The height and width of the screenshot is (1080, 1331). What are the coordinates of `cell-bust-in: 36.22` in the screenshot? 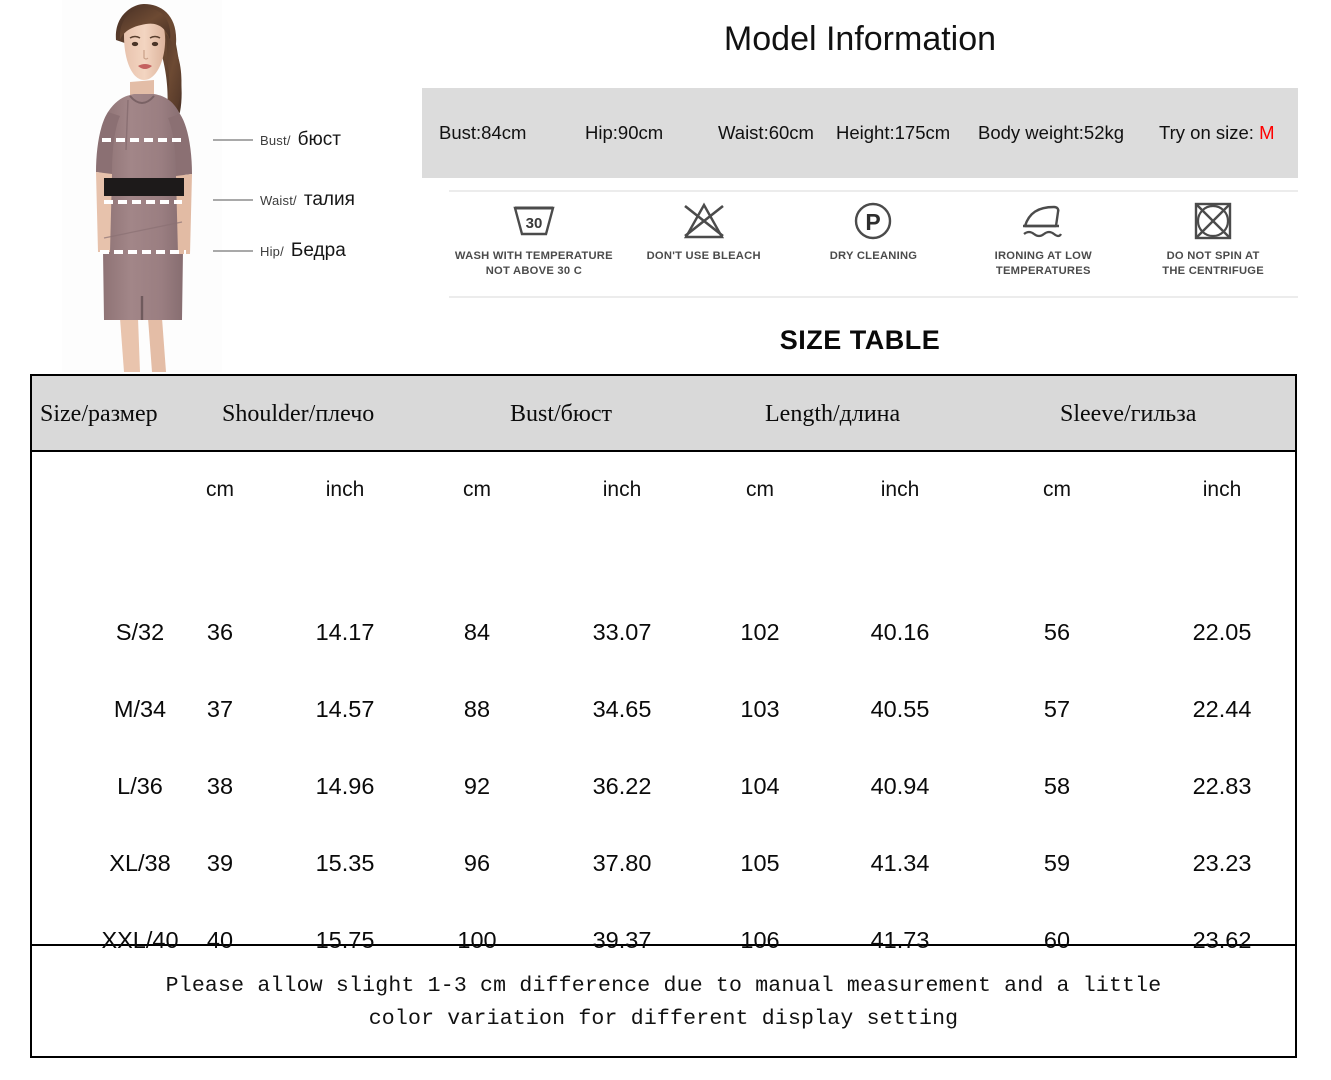 It's located at (622, 785).